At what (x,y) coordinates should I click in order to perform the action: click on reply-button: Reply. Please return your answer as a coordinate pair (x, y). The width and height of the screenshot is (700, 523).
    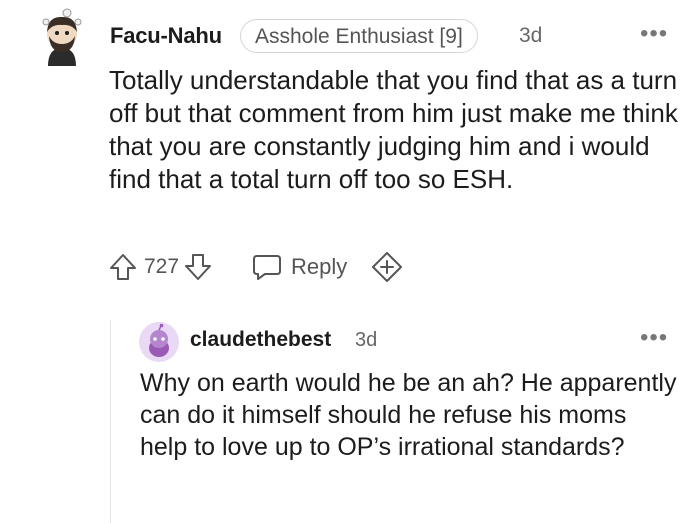
    Looking at the image, I should click on (299, 267).